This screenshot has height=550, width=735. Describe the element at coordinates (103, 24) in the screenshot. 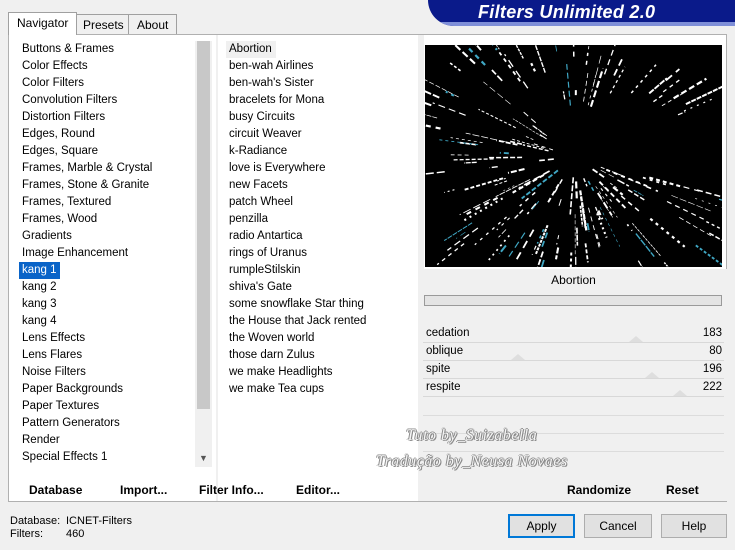

I see `tab-presets: Presets` at that location.